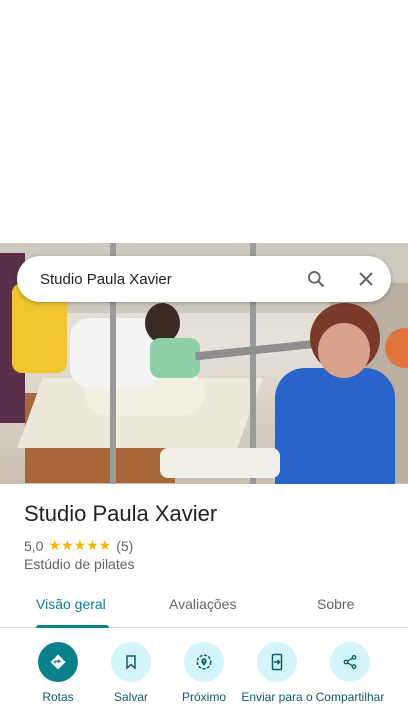  Describe the element at coordinates (58, 673) in the screenshot. I see `directions-button: Rotas` at that location.